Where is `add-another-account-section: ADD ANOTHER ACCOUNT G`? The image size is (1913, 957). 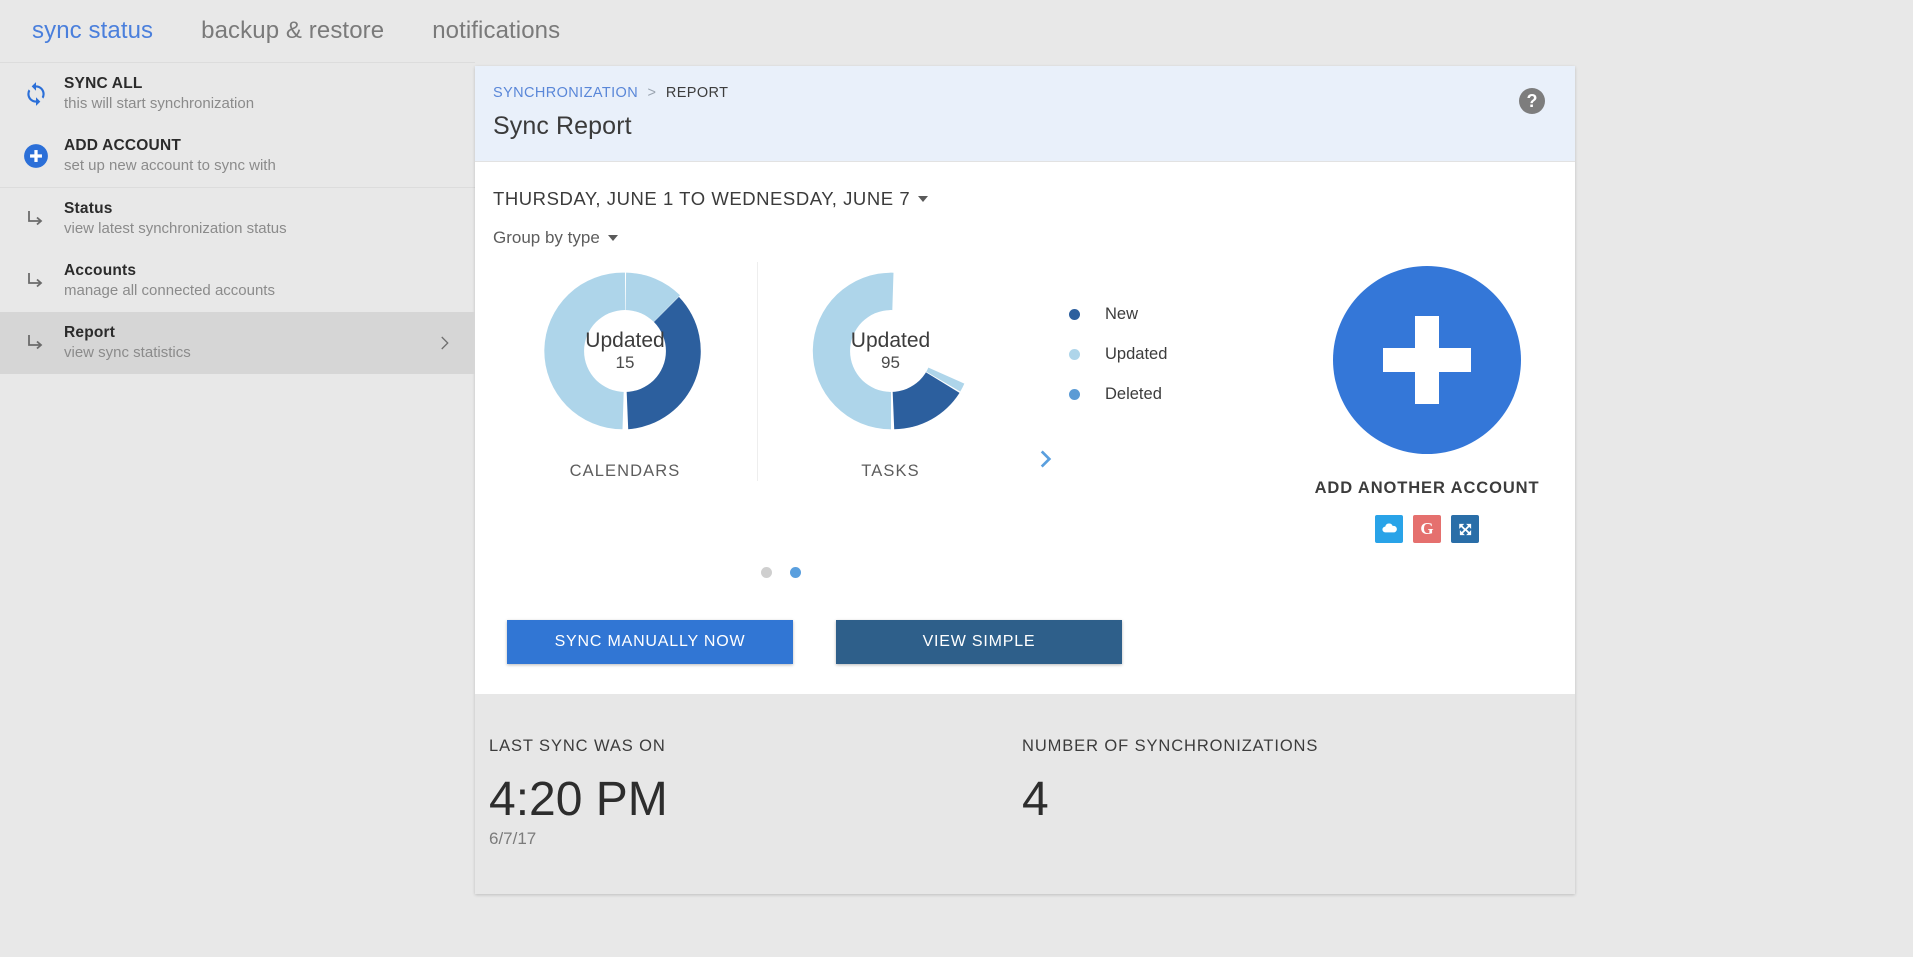
add-another-account-section: ADD ANOTHER ACCOUNT G is located at coordinates (1427, 402).